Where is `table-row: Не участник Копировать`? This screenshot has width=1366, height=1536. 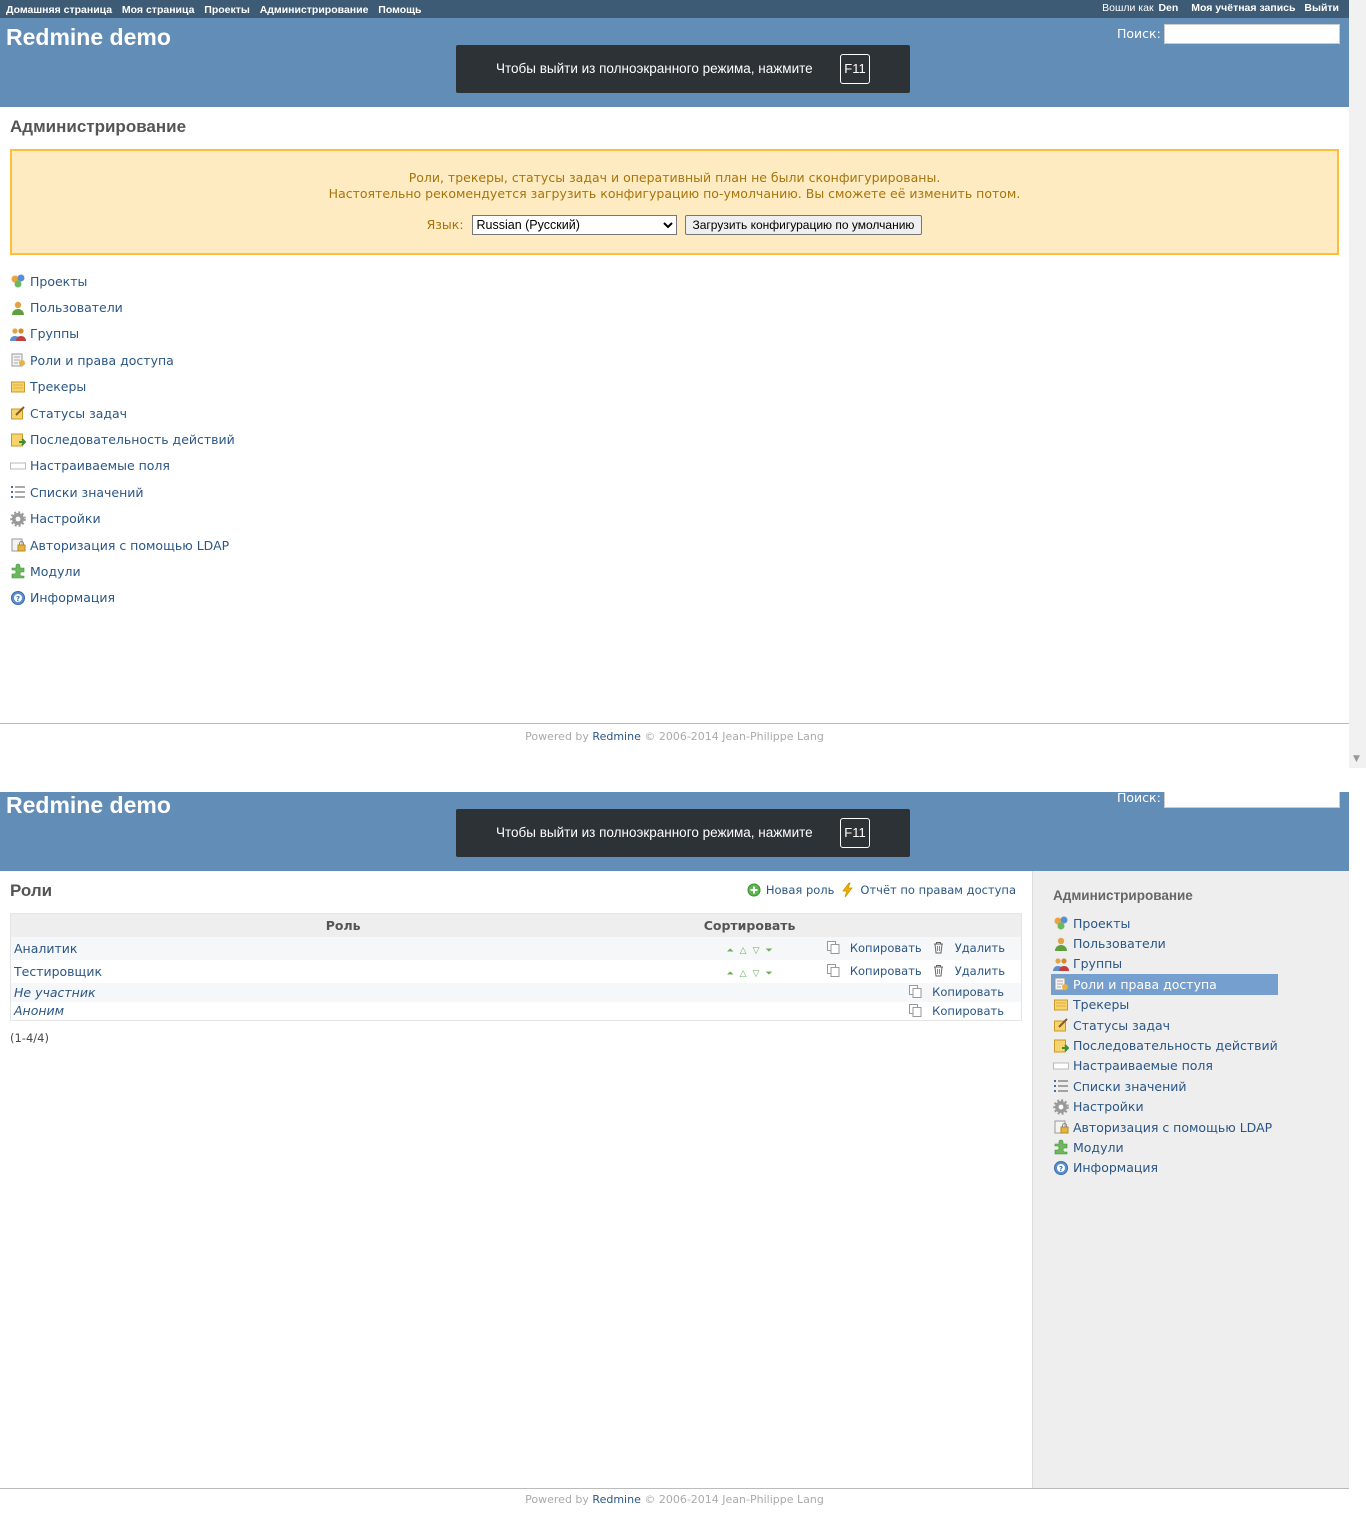 table-row: Не участник Копировать is located at coordinates (516, 992).